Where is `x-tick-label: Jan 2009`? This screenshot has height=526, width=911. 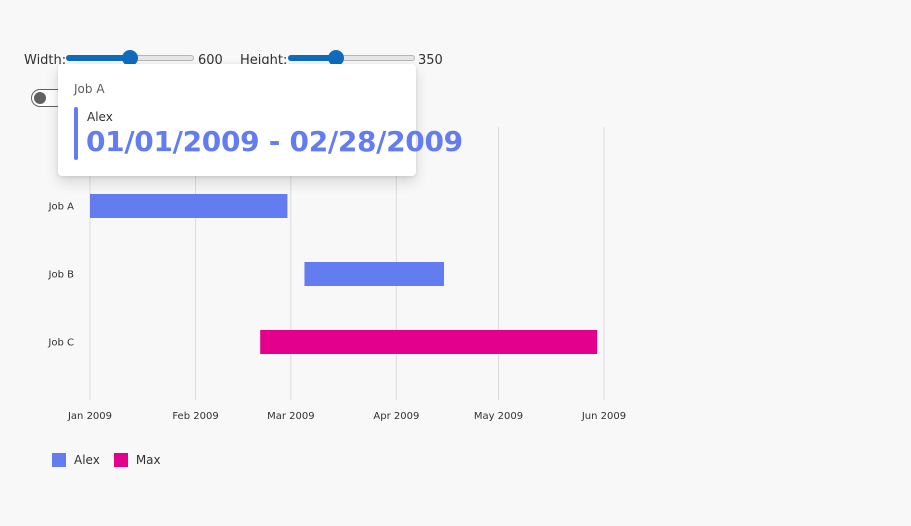 x-tick-label: Jan 2009 is located at coordinates (89, 416).